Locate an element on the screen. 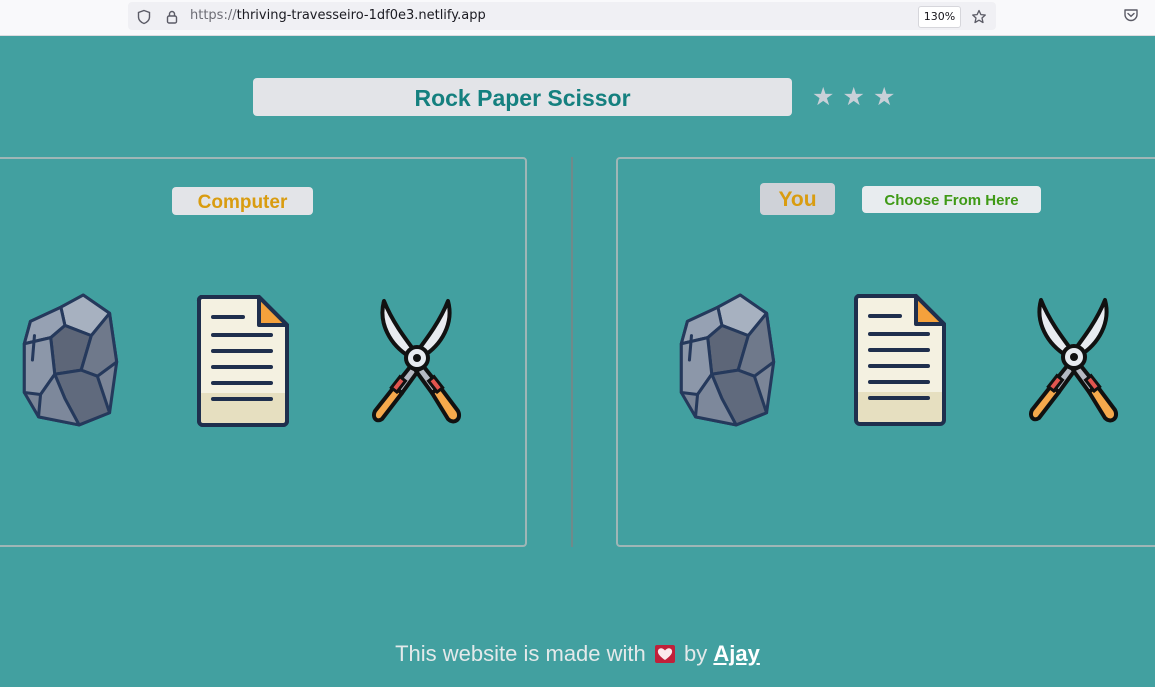 The width and height of the screenshot is (1155, 687). page-title: Rock Paper Scissor is located at coordinates (522, 97).